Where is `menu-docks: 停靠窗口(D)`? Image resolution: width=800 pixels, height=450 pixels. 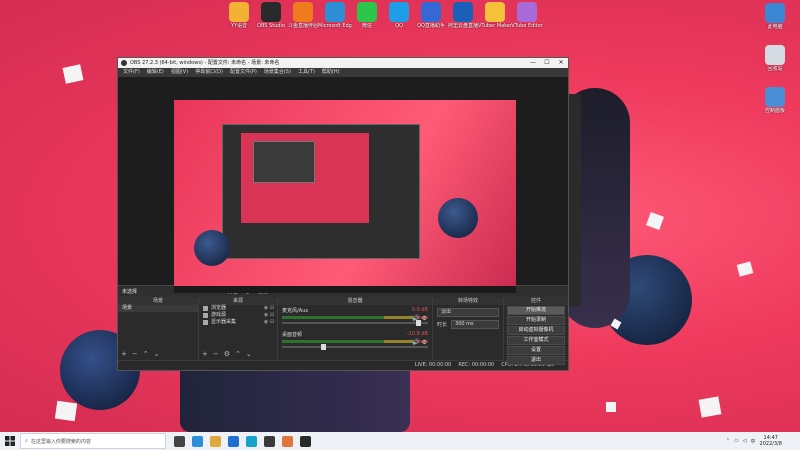
menu-docks: 停靠窗口(D) is located at coordinates (209, 72).